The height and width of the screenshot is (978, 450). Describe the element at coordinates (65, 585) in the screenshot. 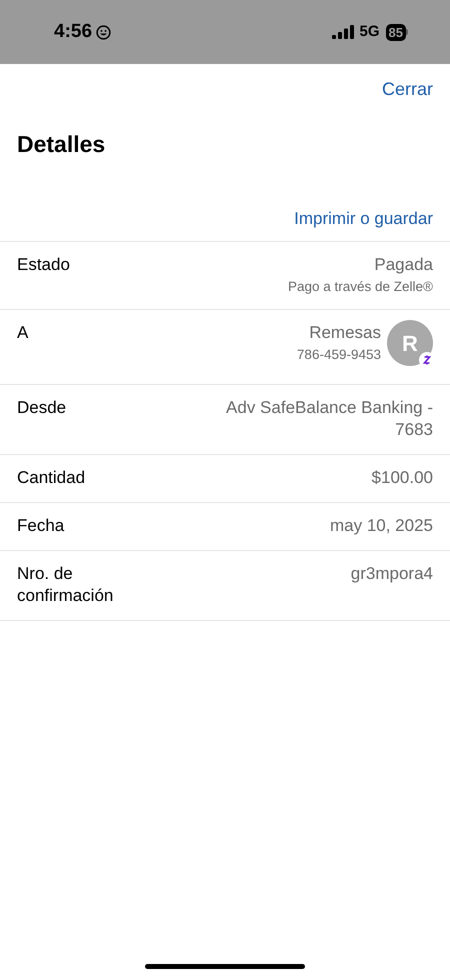

I see `row-label: Nro. de confirmación` at that location.